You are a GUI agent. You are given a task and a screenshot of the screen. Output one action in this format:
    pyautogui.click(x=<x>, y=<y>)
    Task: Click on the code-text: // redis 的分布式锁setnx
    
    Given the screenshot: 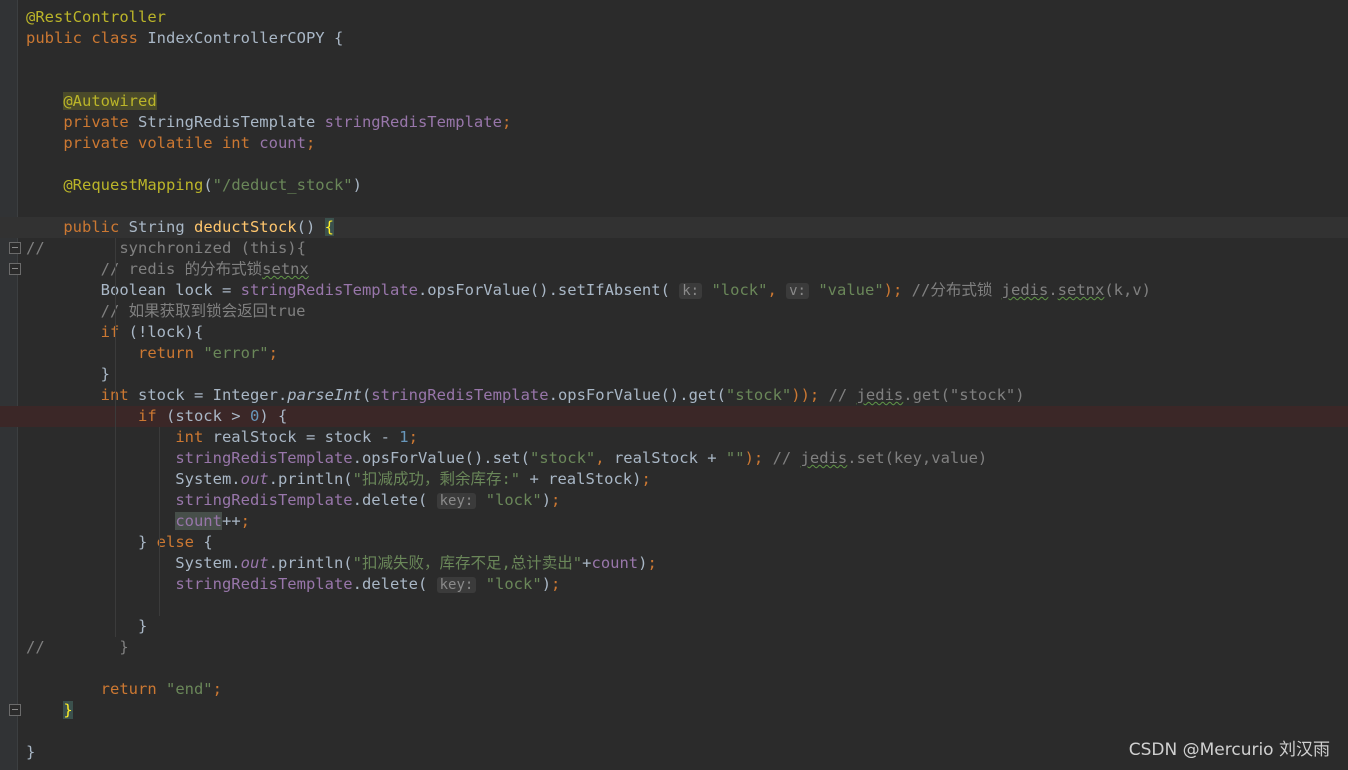 What is the action you would take?
    pyautogui.click(x=167, y=269)
    